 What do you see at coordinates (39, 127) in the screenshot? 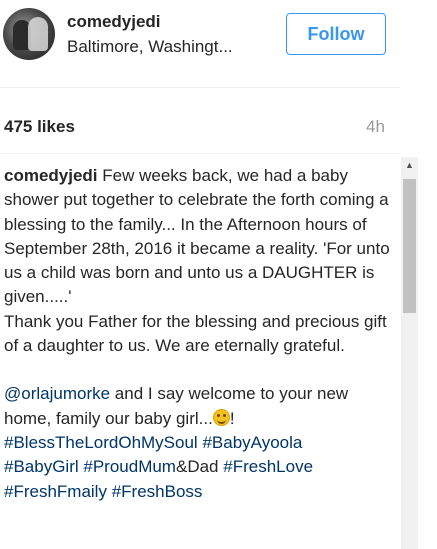
I see `likes-count: 475 likes` at bounding box center [39, 127].